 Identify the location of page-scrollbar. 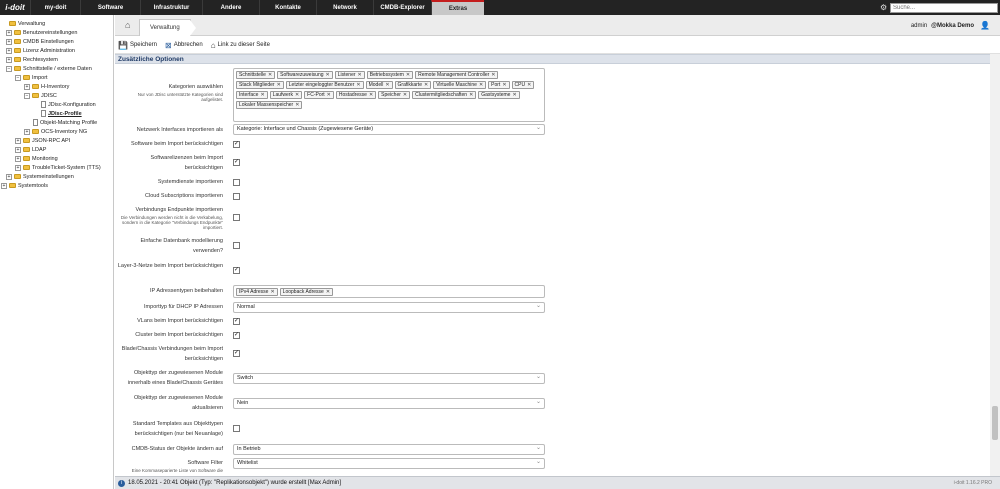
(995, 265).